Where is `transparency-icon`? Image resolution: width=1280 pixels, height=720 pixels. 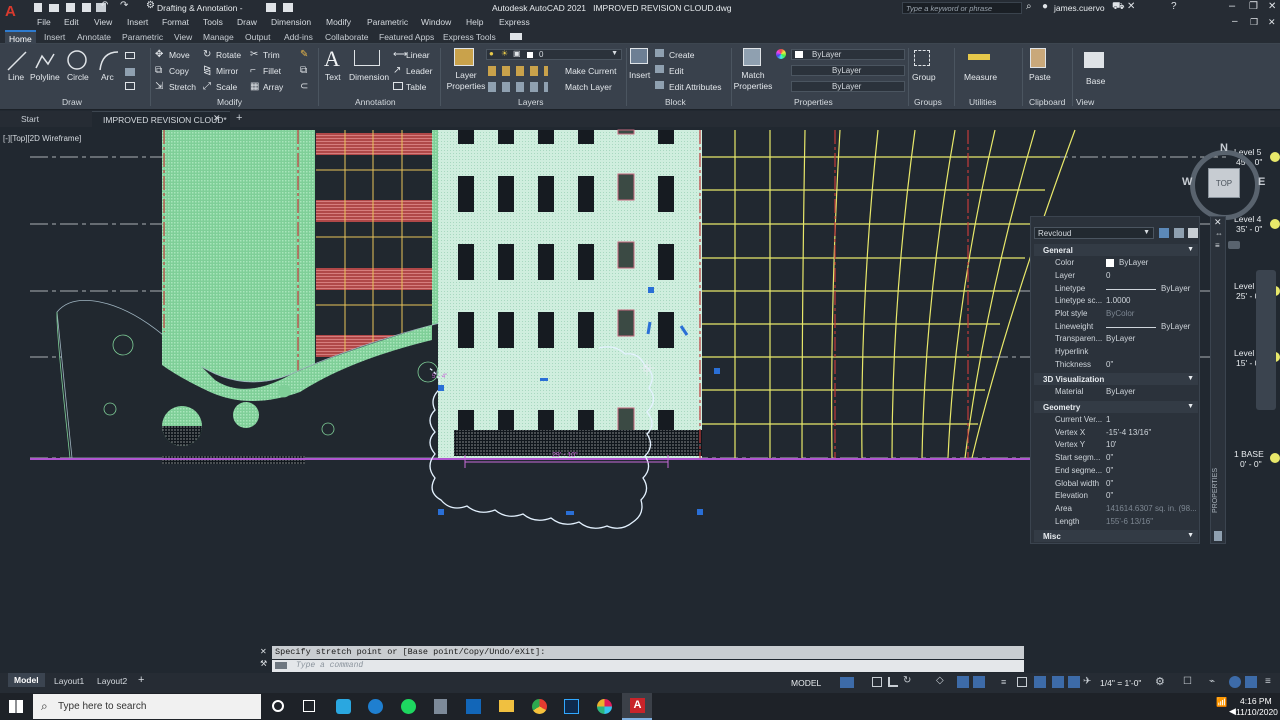 transparency-icon is located at coordinates (1022, 682).